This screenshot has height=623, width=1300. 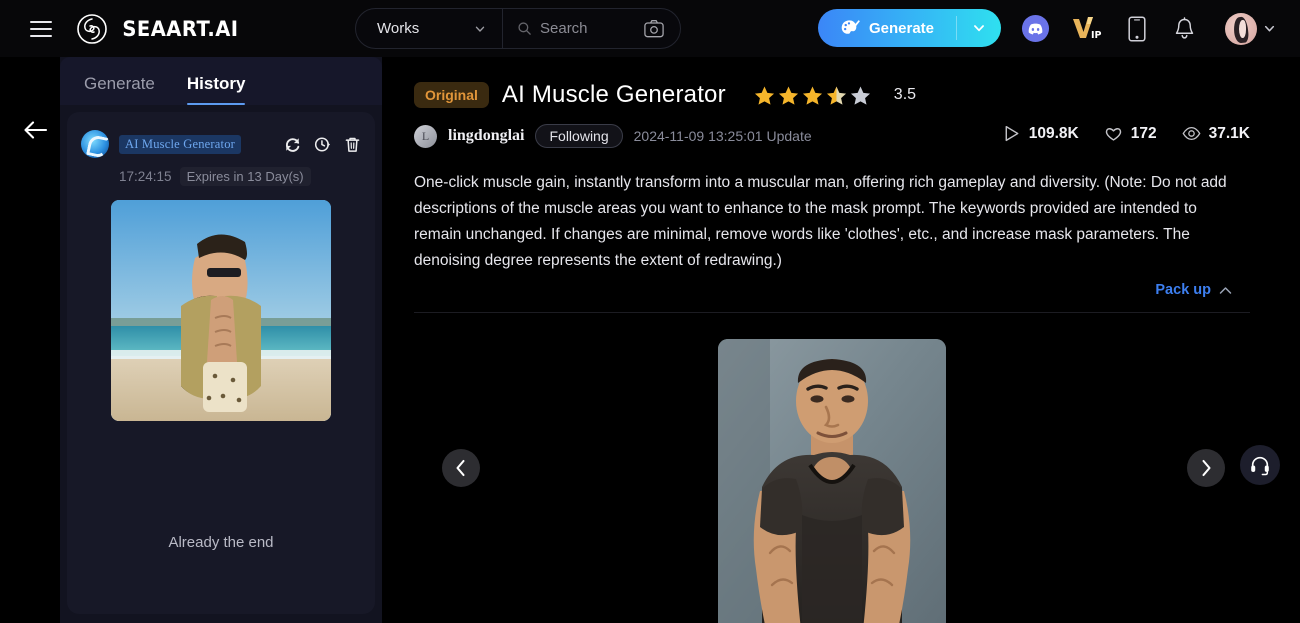 I want to click on hamburger-icon, so click(x=43, y=29).